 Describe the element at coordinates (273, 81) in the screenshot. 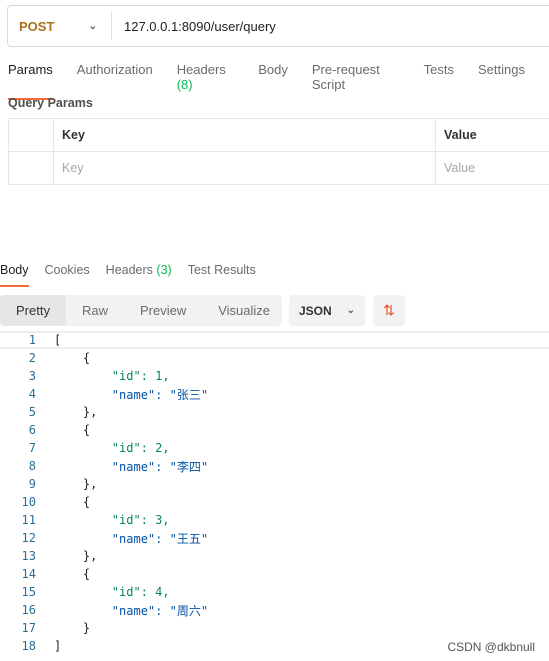

I see `tab-body: Body` at that location.